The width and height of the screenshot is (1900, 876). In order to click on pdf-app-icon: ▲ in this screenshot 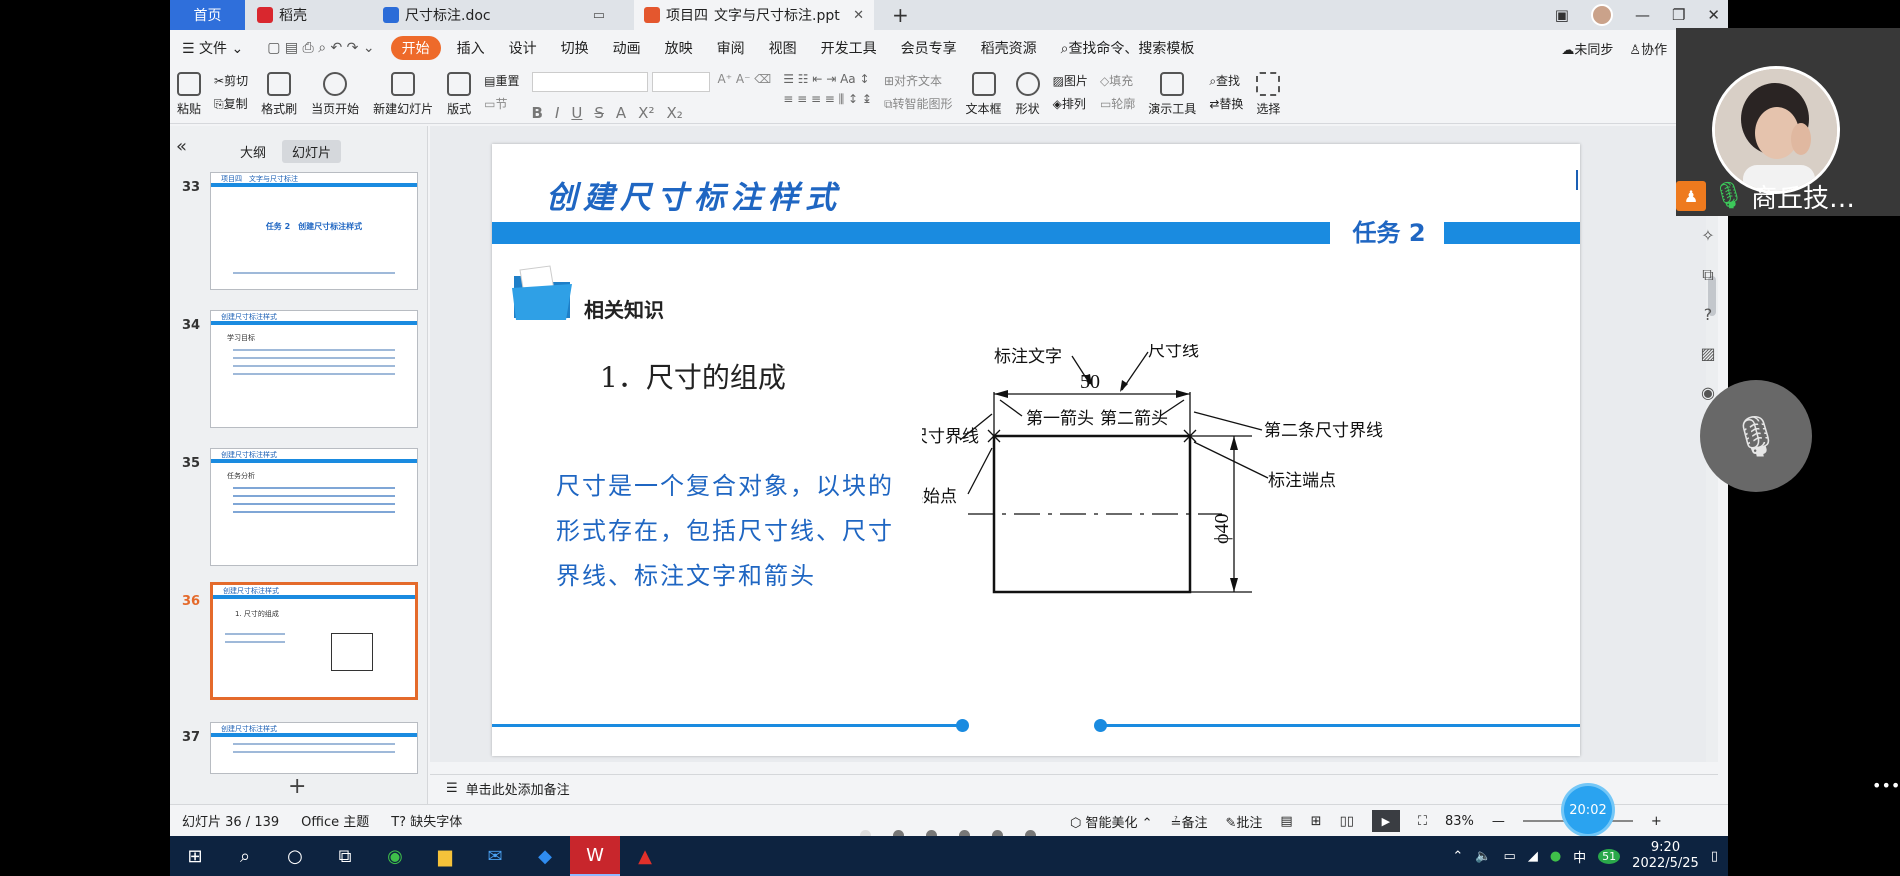, I will do `click(645, 856)`.